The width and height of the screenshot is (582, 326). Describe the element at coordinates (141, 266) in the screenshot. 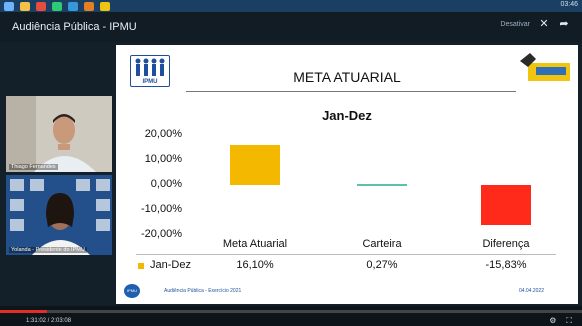

I see `legend-swatch` at that location.